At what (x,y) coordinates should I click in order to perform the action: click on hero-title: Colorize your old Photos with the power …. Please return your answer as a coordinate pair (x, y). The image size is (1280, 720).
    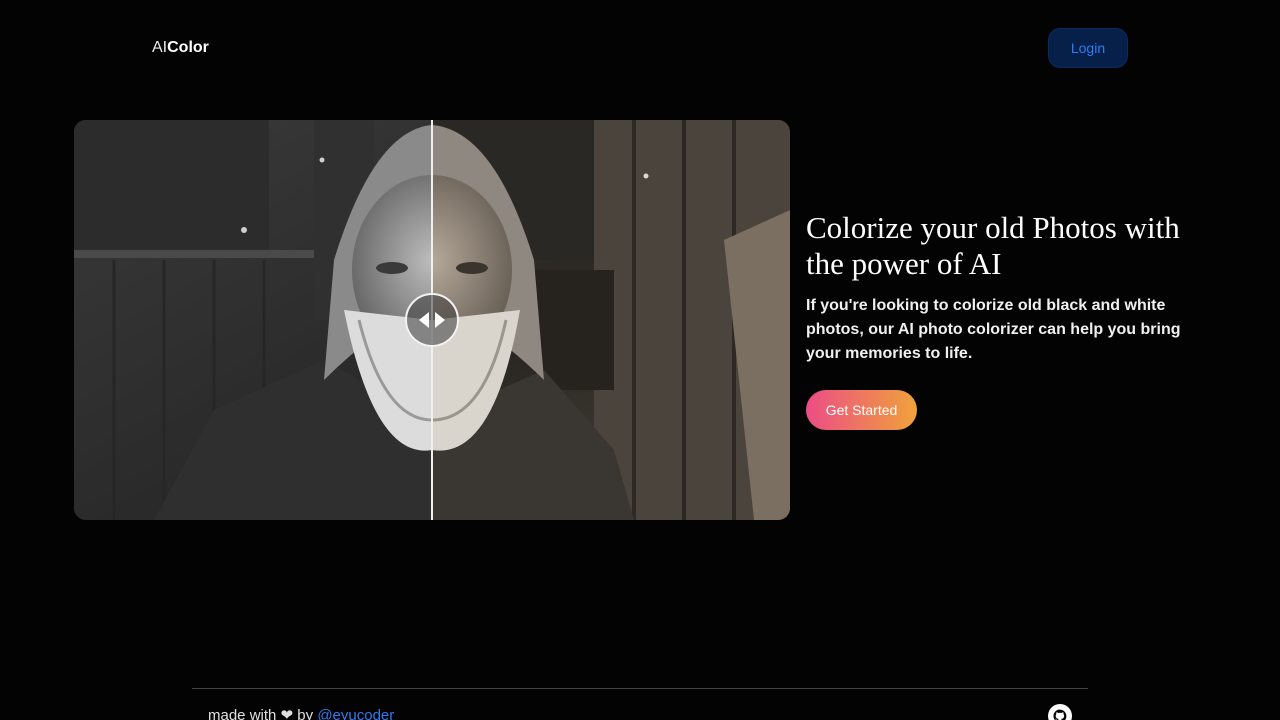
    Looking at the image, I should click on (993, 245).